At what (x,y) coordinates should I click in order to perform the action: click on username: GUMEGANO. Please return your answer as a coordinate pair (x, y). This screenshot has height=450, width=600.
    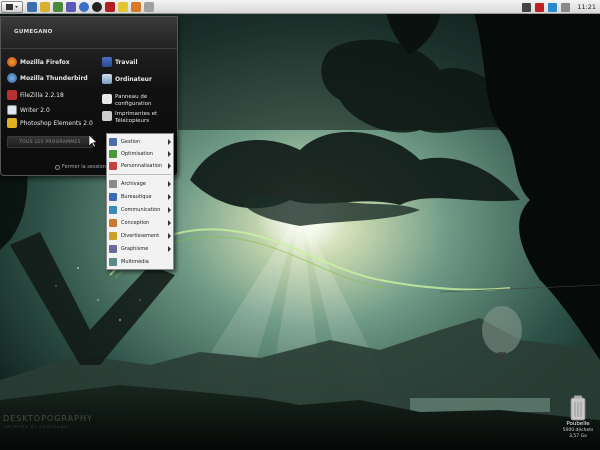
    Looking at the image, I should click on (33, 32).